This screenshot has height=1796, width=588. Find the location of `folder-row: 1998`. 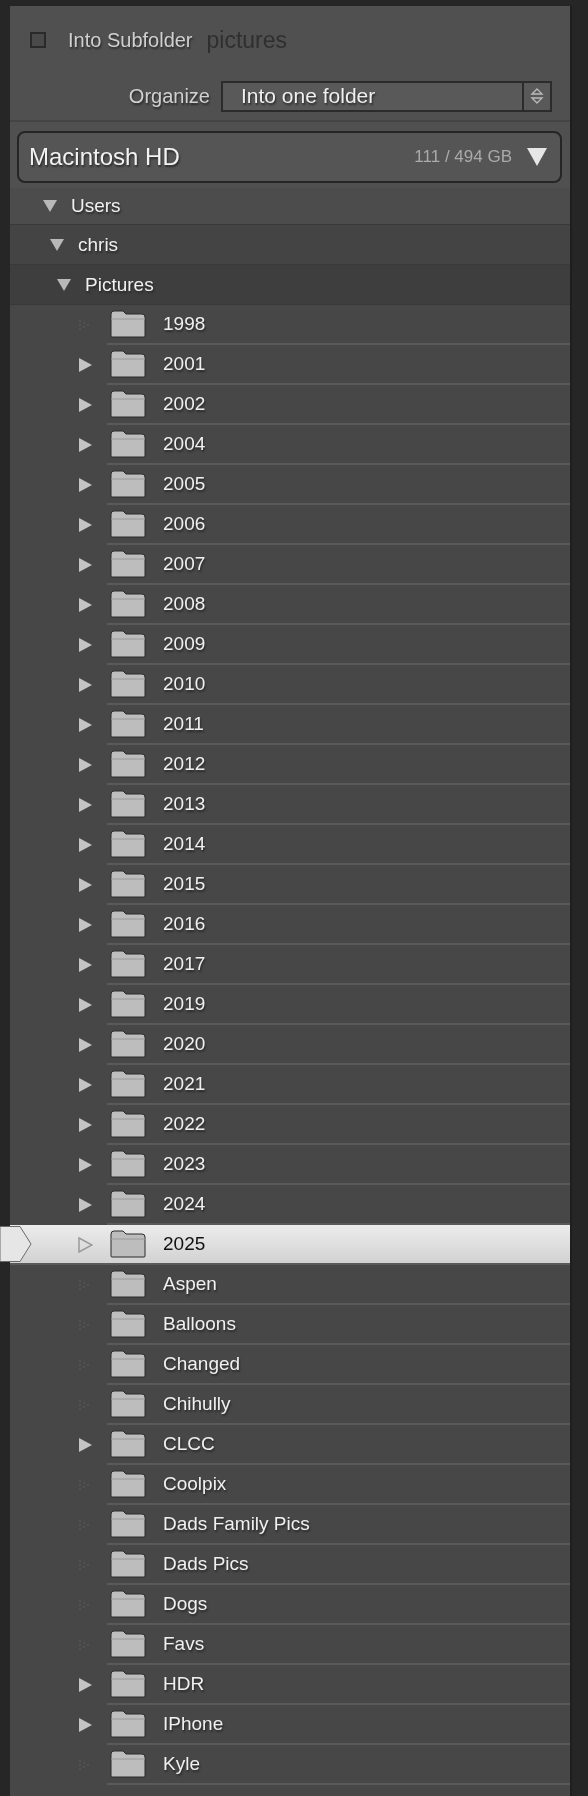

folder-row: 1998 is located at coordinates (338, 325).